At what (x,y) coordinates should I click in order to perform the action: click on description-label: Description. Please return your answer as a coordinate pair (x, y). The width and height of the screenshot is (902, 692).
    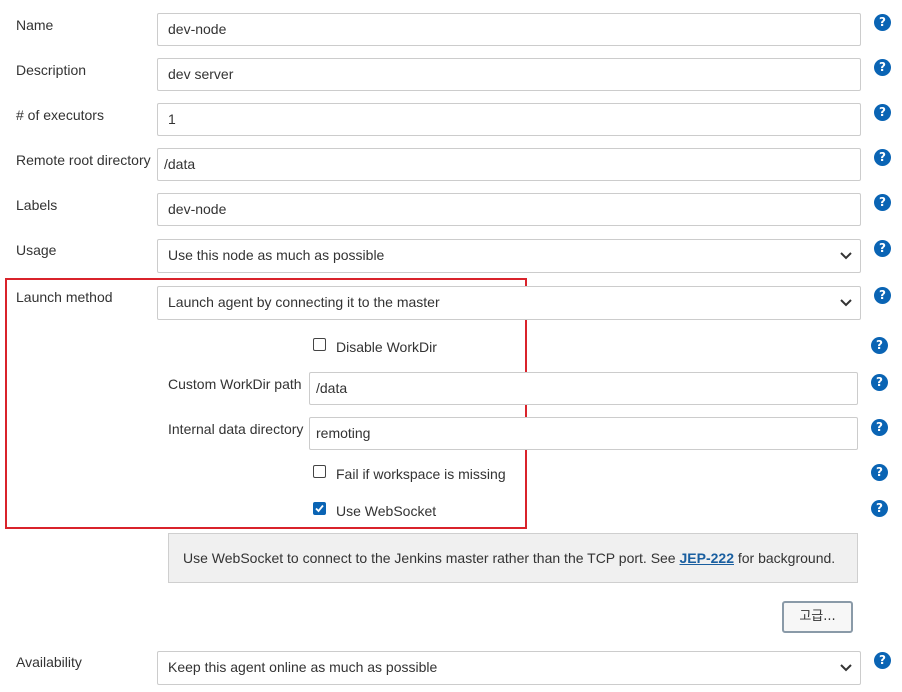
    Looking at the image, I should click on (51, 70).